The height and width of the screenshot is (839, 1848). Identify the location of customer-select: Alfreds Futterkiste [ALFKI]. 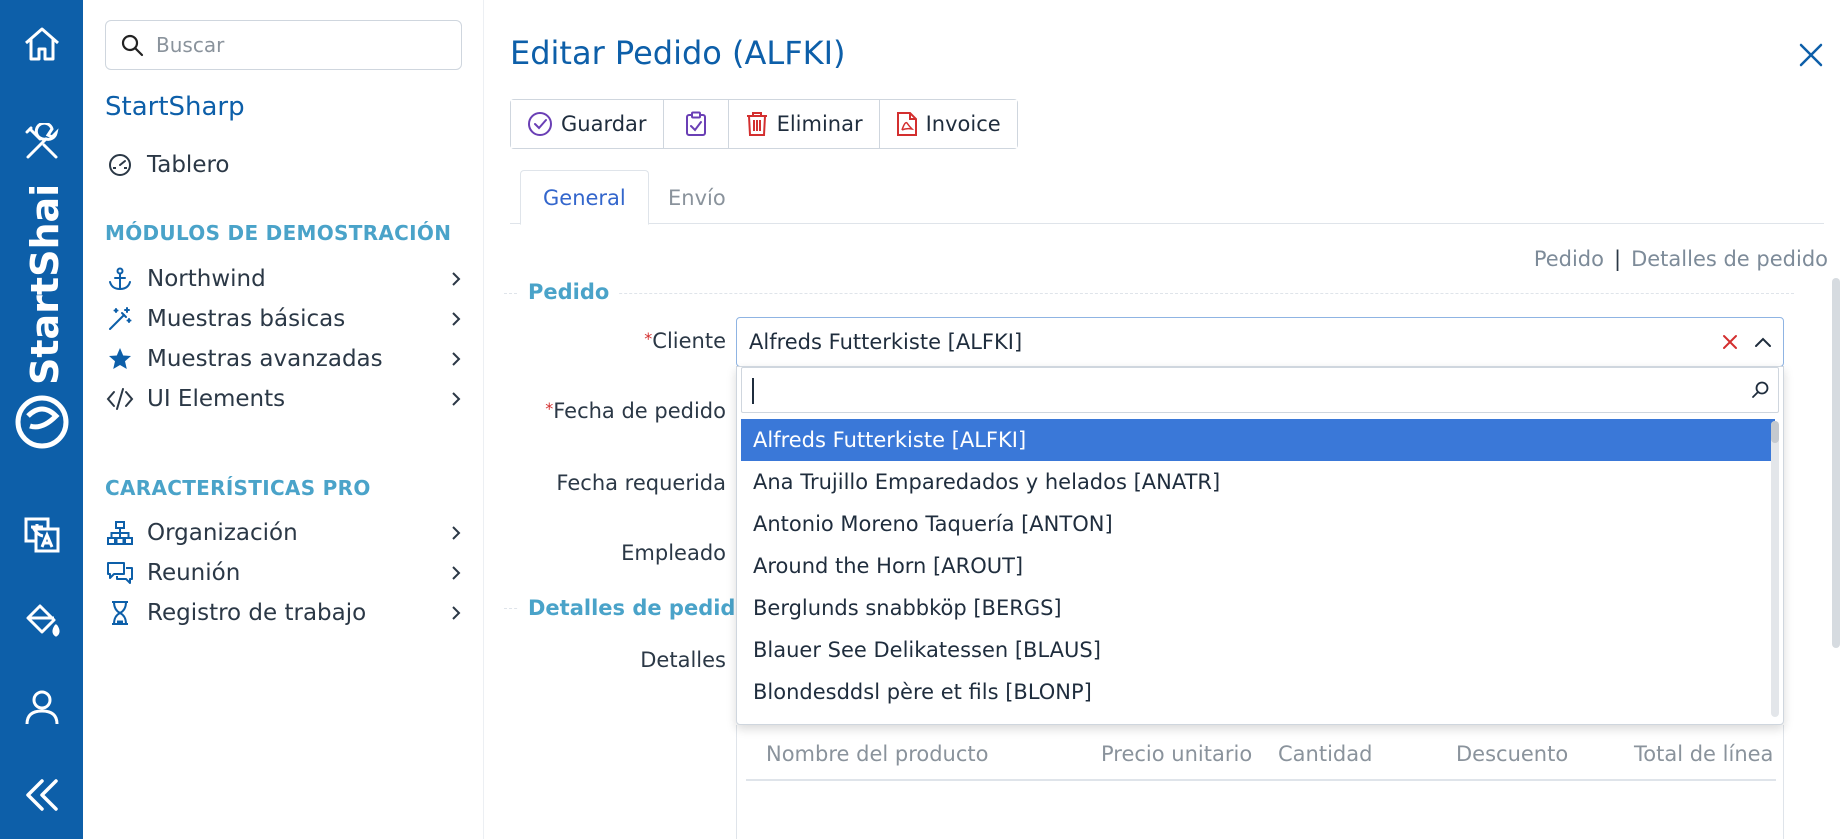
(1260, 342).